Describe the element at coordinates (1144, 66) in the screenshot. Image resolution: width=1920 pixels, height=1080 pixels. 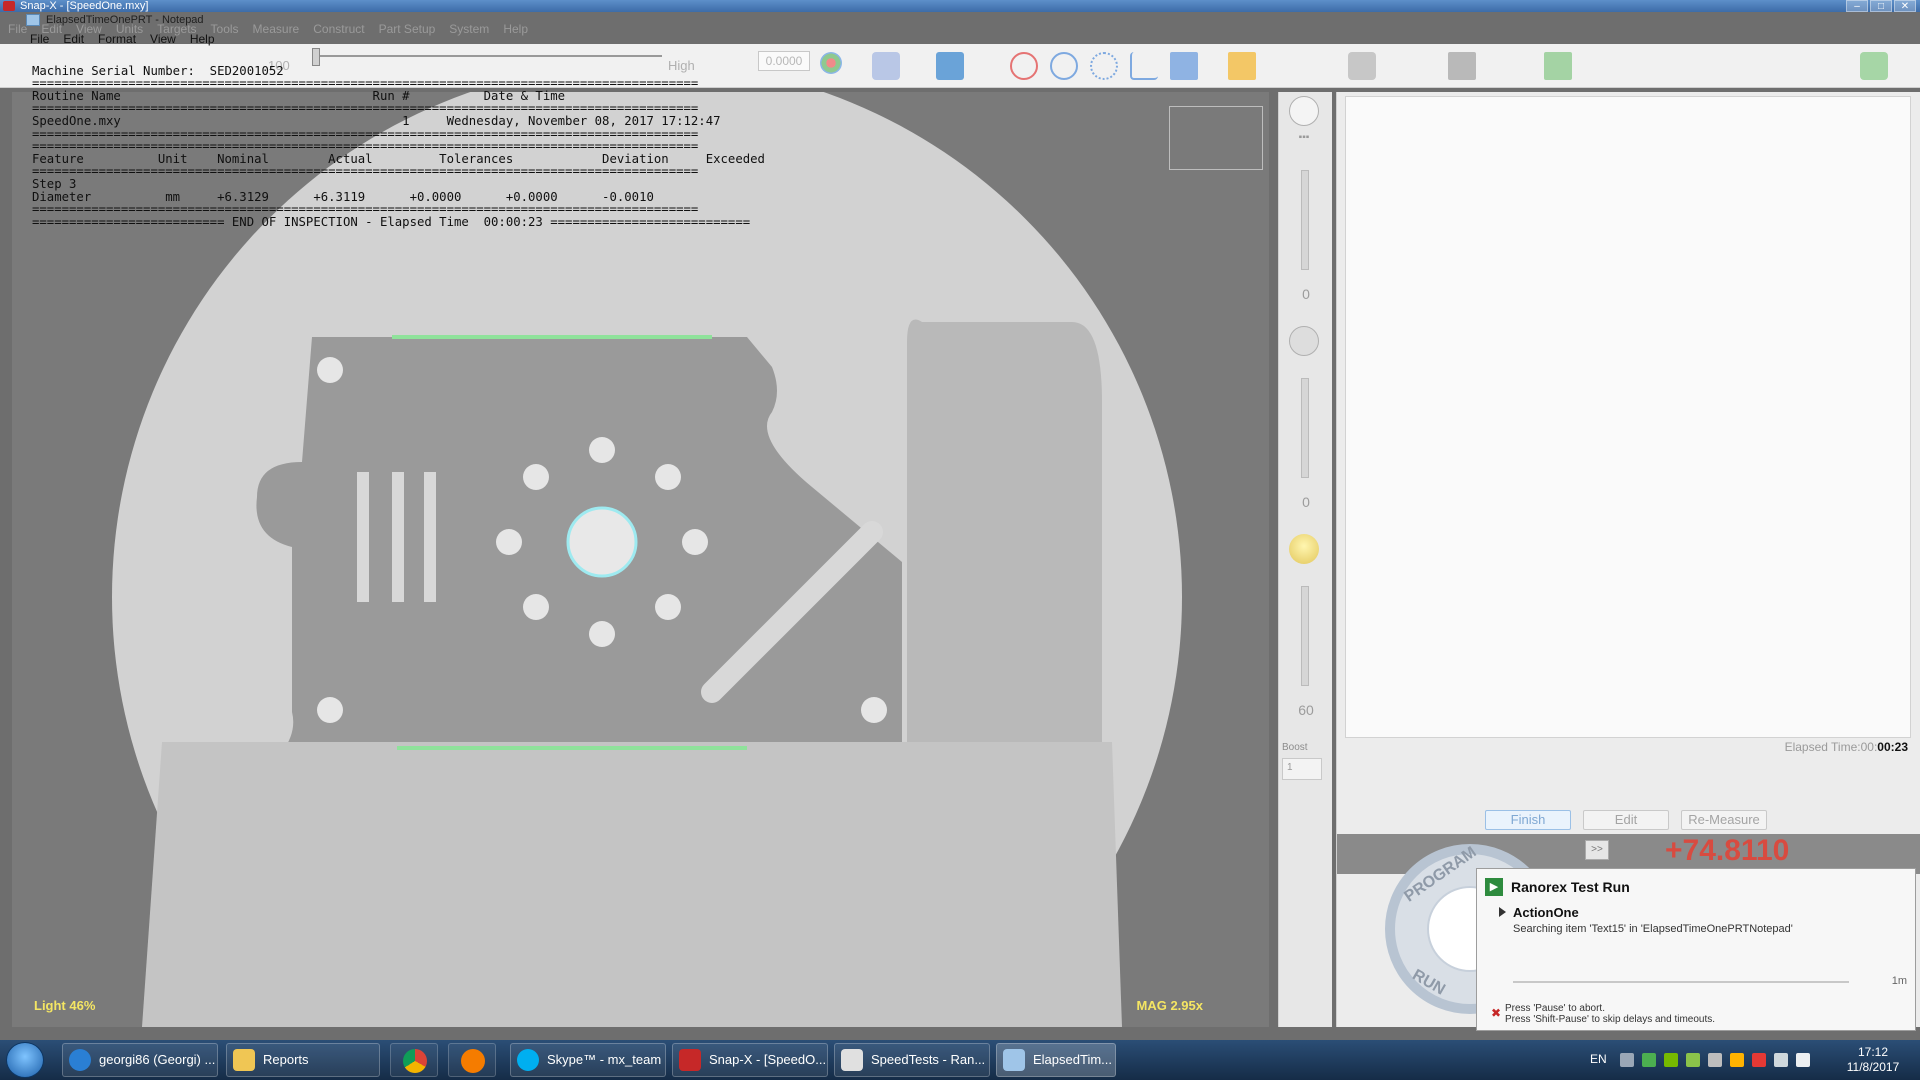
I see `line-tool-icon` at that location.